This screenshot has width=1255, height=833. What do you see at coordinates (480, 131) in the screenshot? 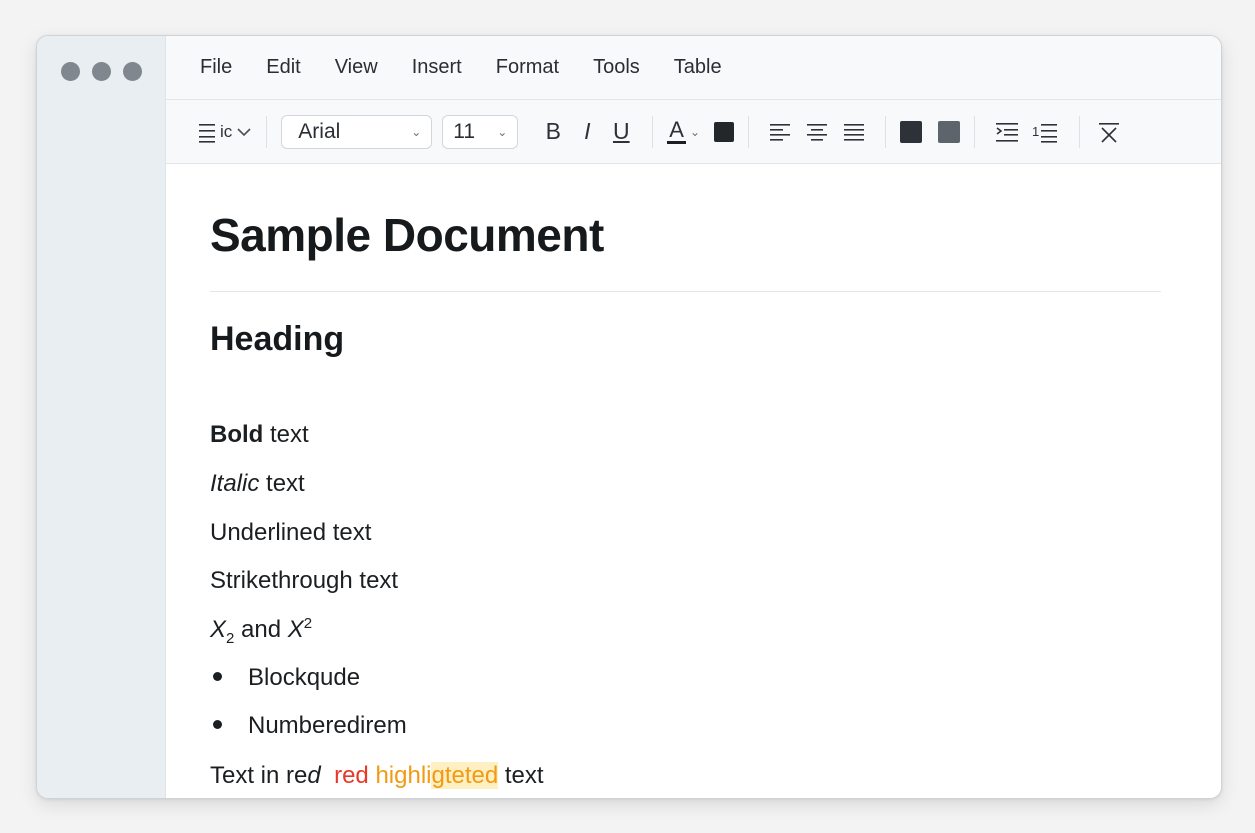
I see `font-size-select: 11 ⌄` at bounding box center [480, 131].